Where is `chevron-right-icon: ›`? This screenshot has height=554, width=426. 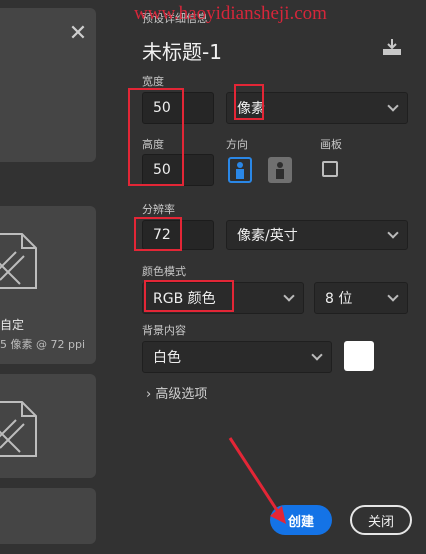 chevron-right-icon: › is located at coordinates (149, 394).